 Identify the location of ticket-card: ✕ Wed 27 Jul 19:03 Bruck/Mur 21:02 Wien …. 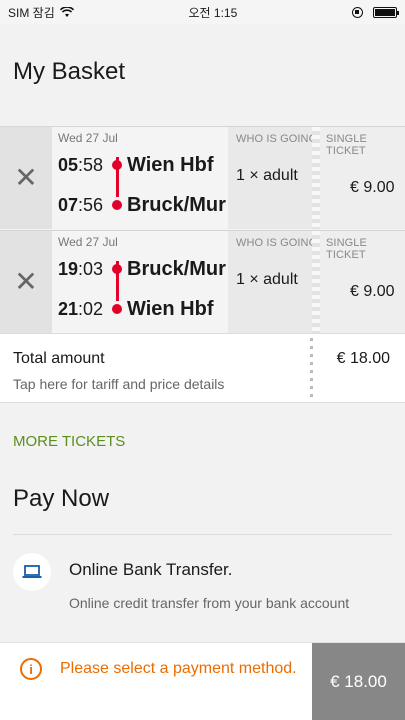
(202, 281).